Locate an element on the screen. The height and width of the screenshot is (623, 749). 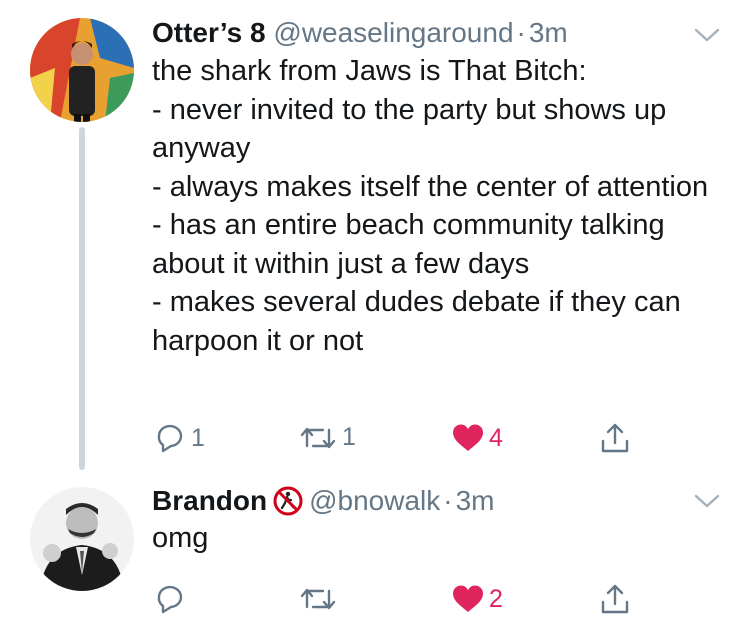
retweet-button: 1 is located at coordinates (327, 437).